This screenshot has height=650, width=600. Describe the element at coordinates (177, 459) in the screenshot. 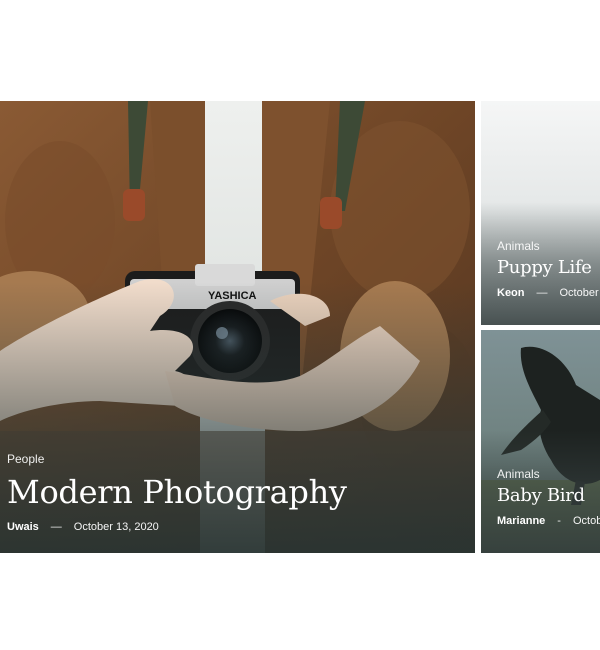

I see `post-category: People` at that location.